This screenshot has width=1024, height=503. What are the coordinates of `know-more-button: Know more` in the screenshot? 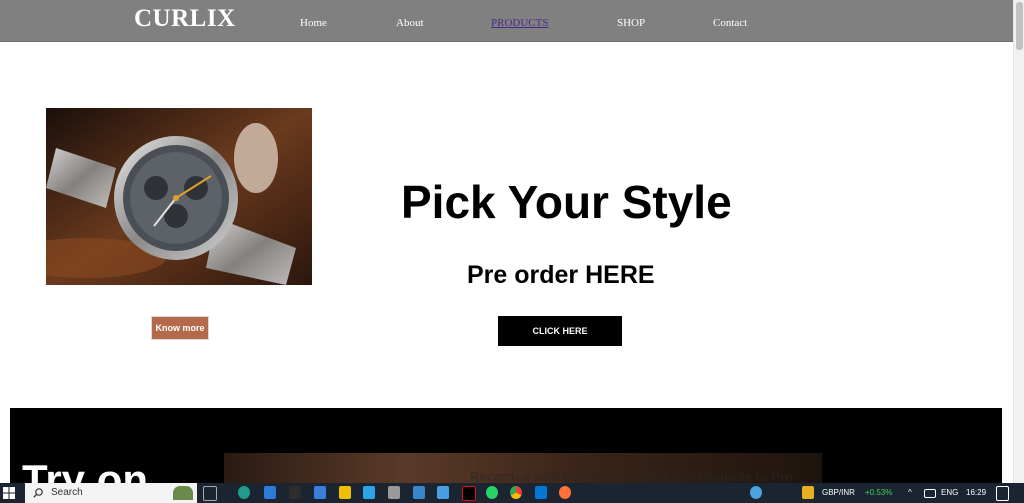 It's located at (180, 328).